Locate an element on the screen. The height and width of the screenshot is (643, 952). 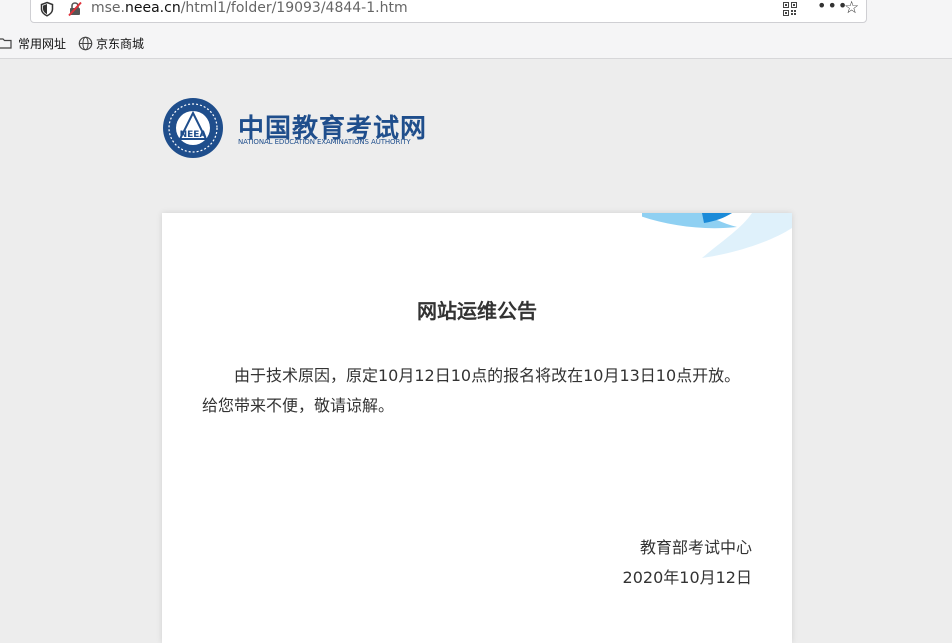
bookmark-jd: 京东商城 is located at coordinates (118, 43).